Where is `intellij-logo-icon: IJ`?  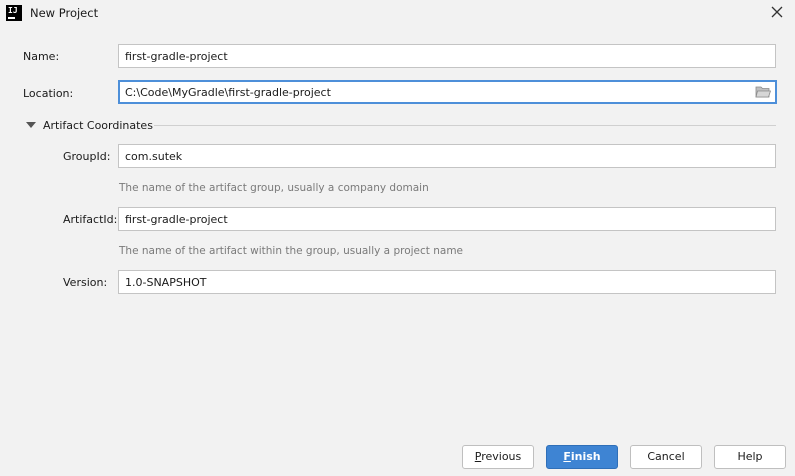 intellij-logo-icon: IJ is located at coordinates (14, 13).